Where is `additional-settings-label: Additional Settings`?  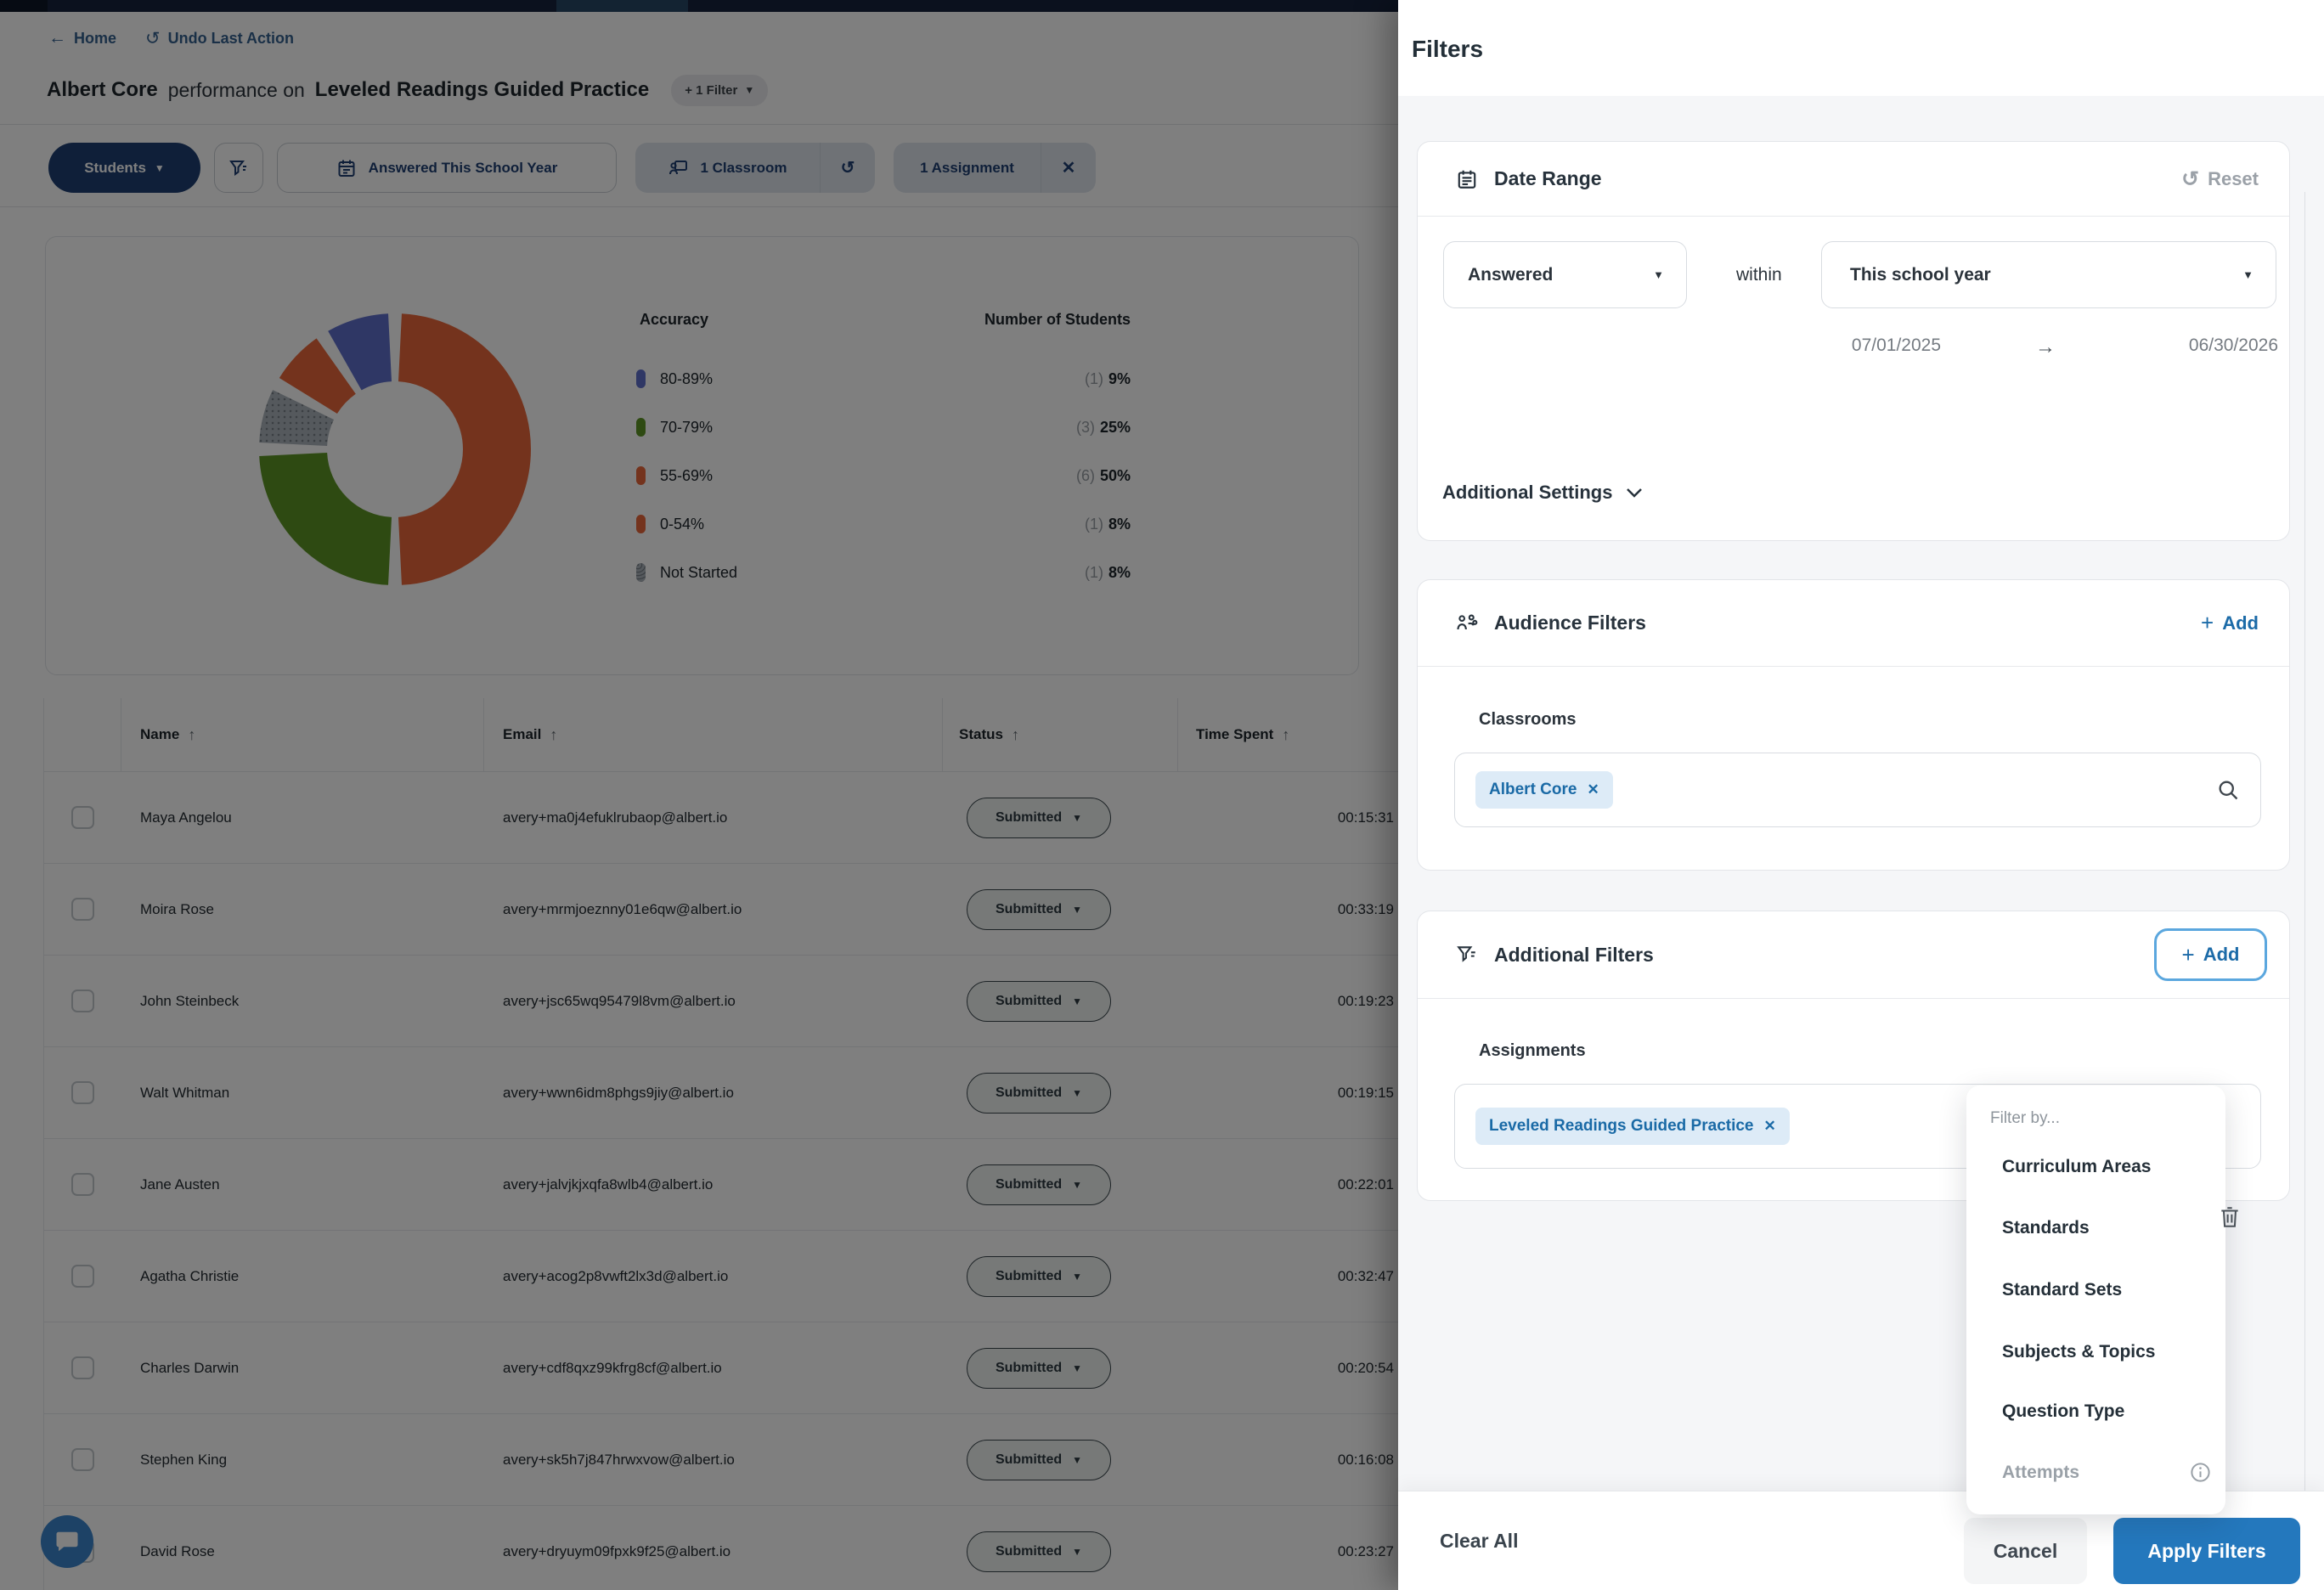 additional-settings-label: Additional Settings is located at coordinates (1528, 492).